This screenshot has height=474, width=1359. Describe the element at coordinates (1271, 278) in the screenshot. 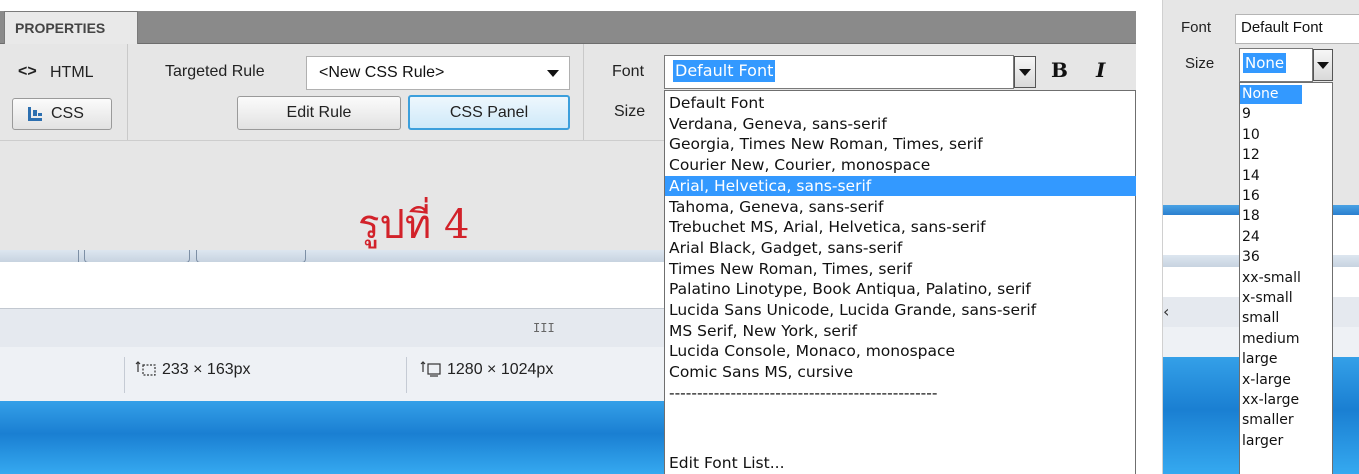

I see `size-option: xx-small` at that location.